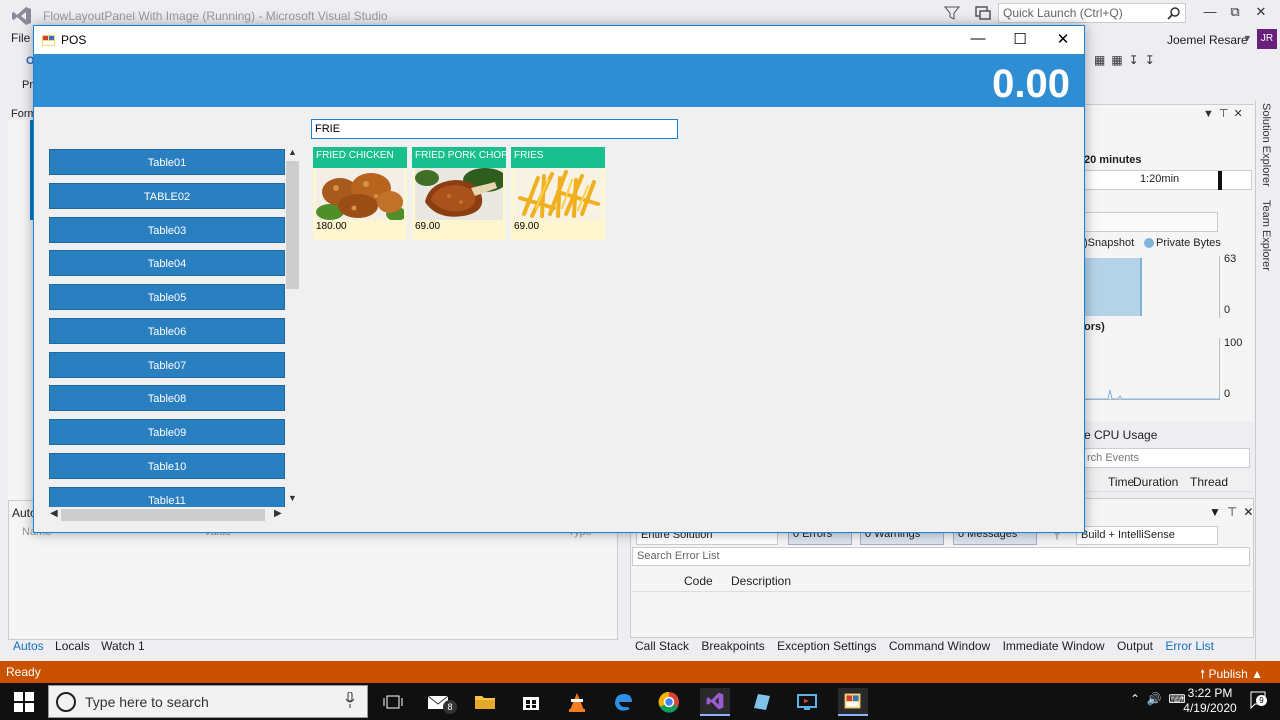  I want to click on search-error-list-input: Search Error List, so click(941, 556).